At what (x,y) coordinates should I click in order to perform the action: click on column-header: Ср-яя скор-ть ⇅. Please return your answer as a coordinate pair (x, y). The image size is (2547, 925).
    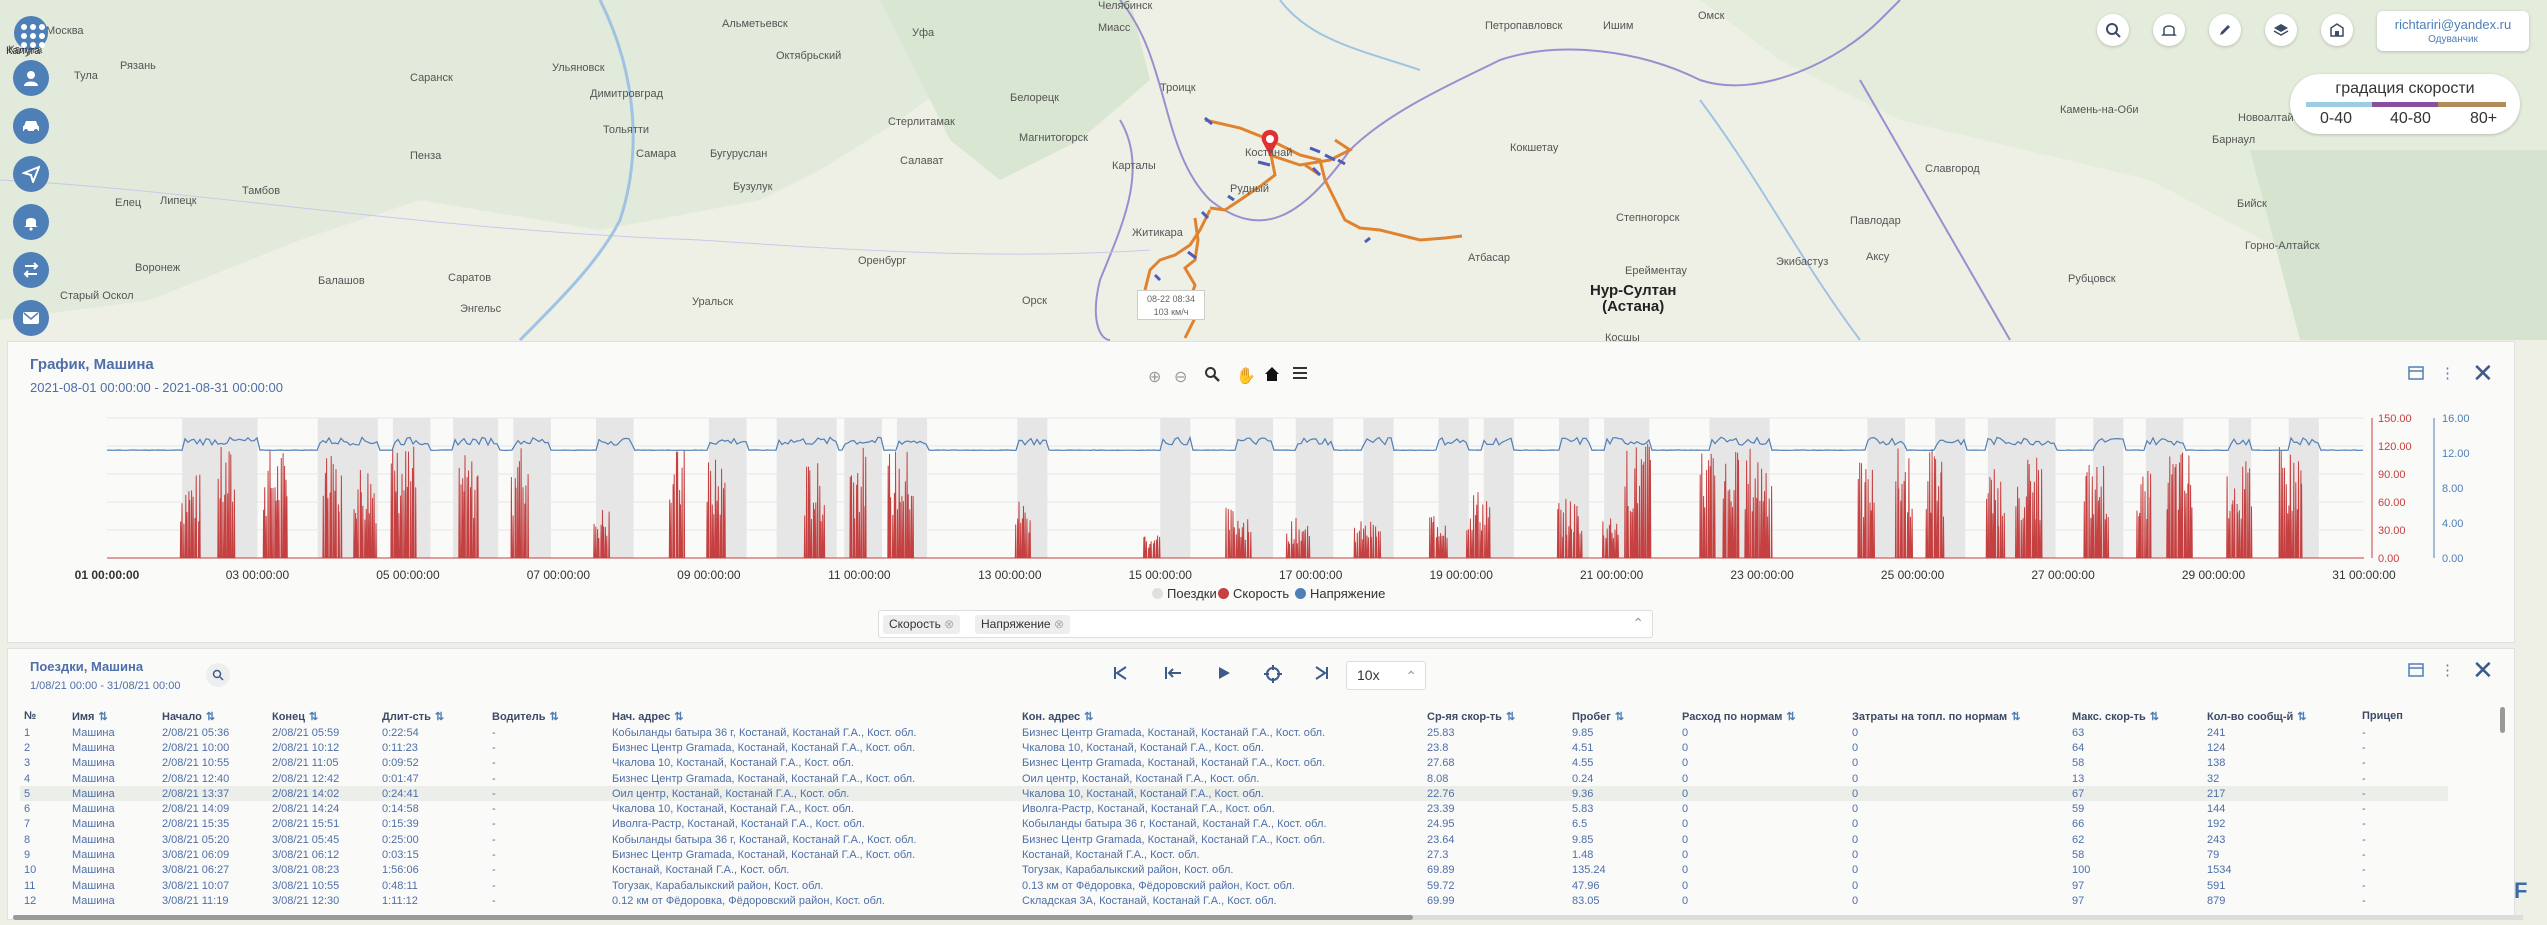
    Looking at the image, I should click on (1495, 716).